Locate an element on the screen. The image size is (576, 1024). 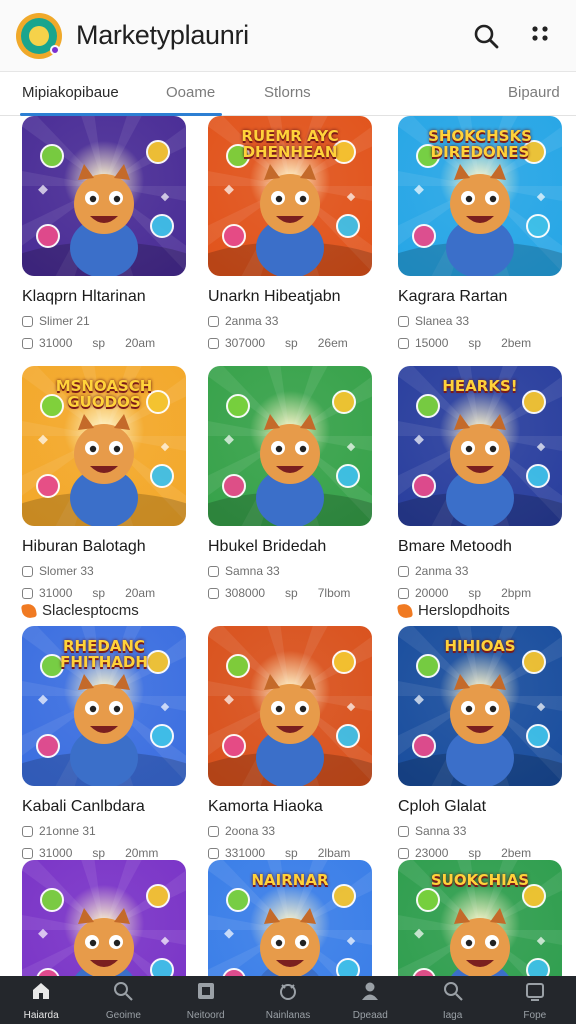
nav-item-0: Haiarda is located at coordinates (41, 1000).